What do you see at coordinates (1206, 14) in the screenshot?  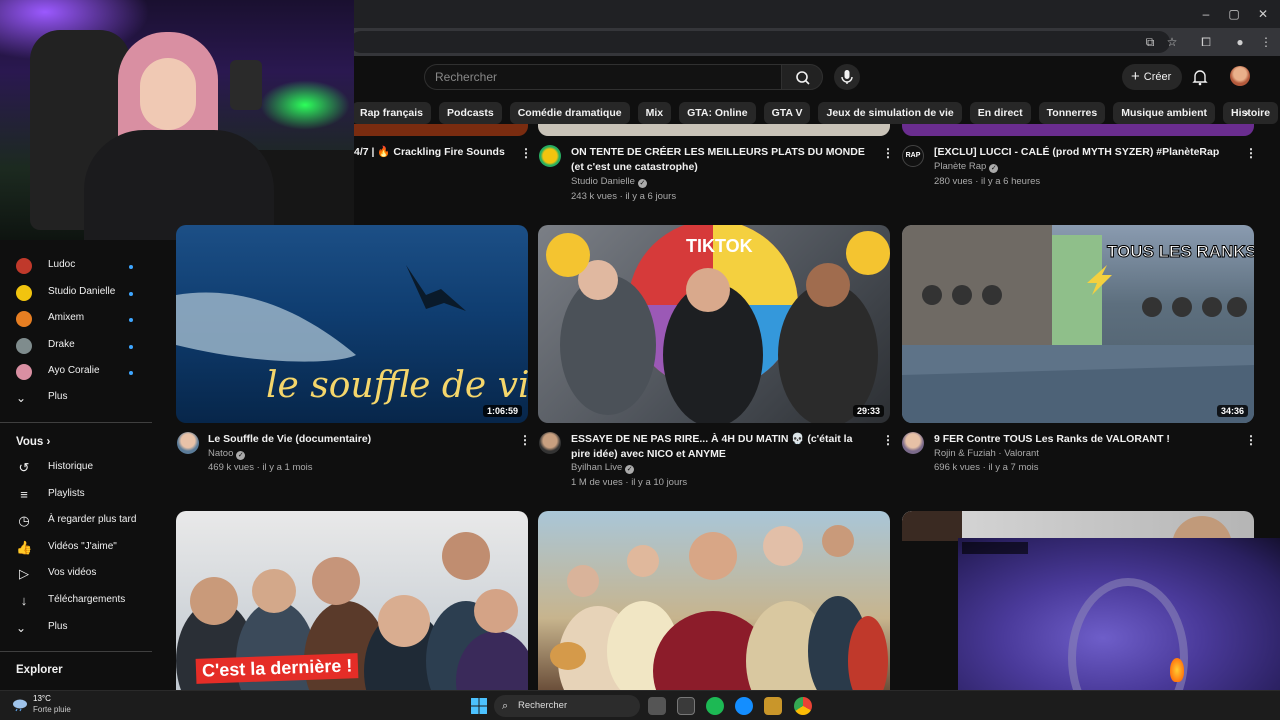 I see `minimize-icon: –` at bounding box center [1206, 14].